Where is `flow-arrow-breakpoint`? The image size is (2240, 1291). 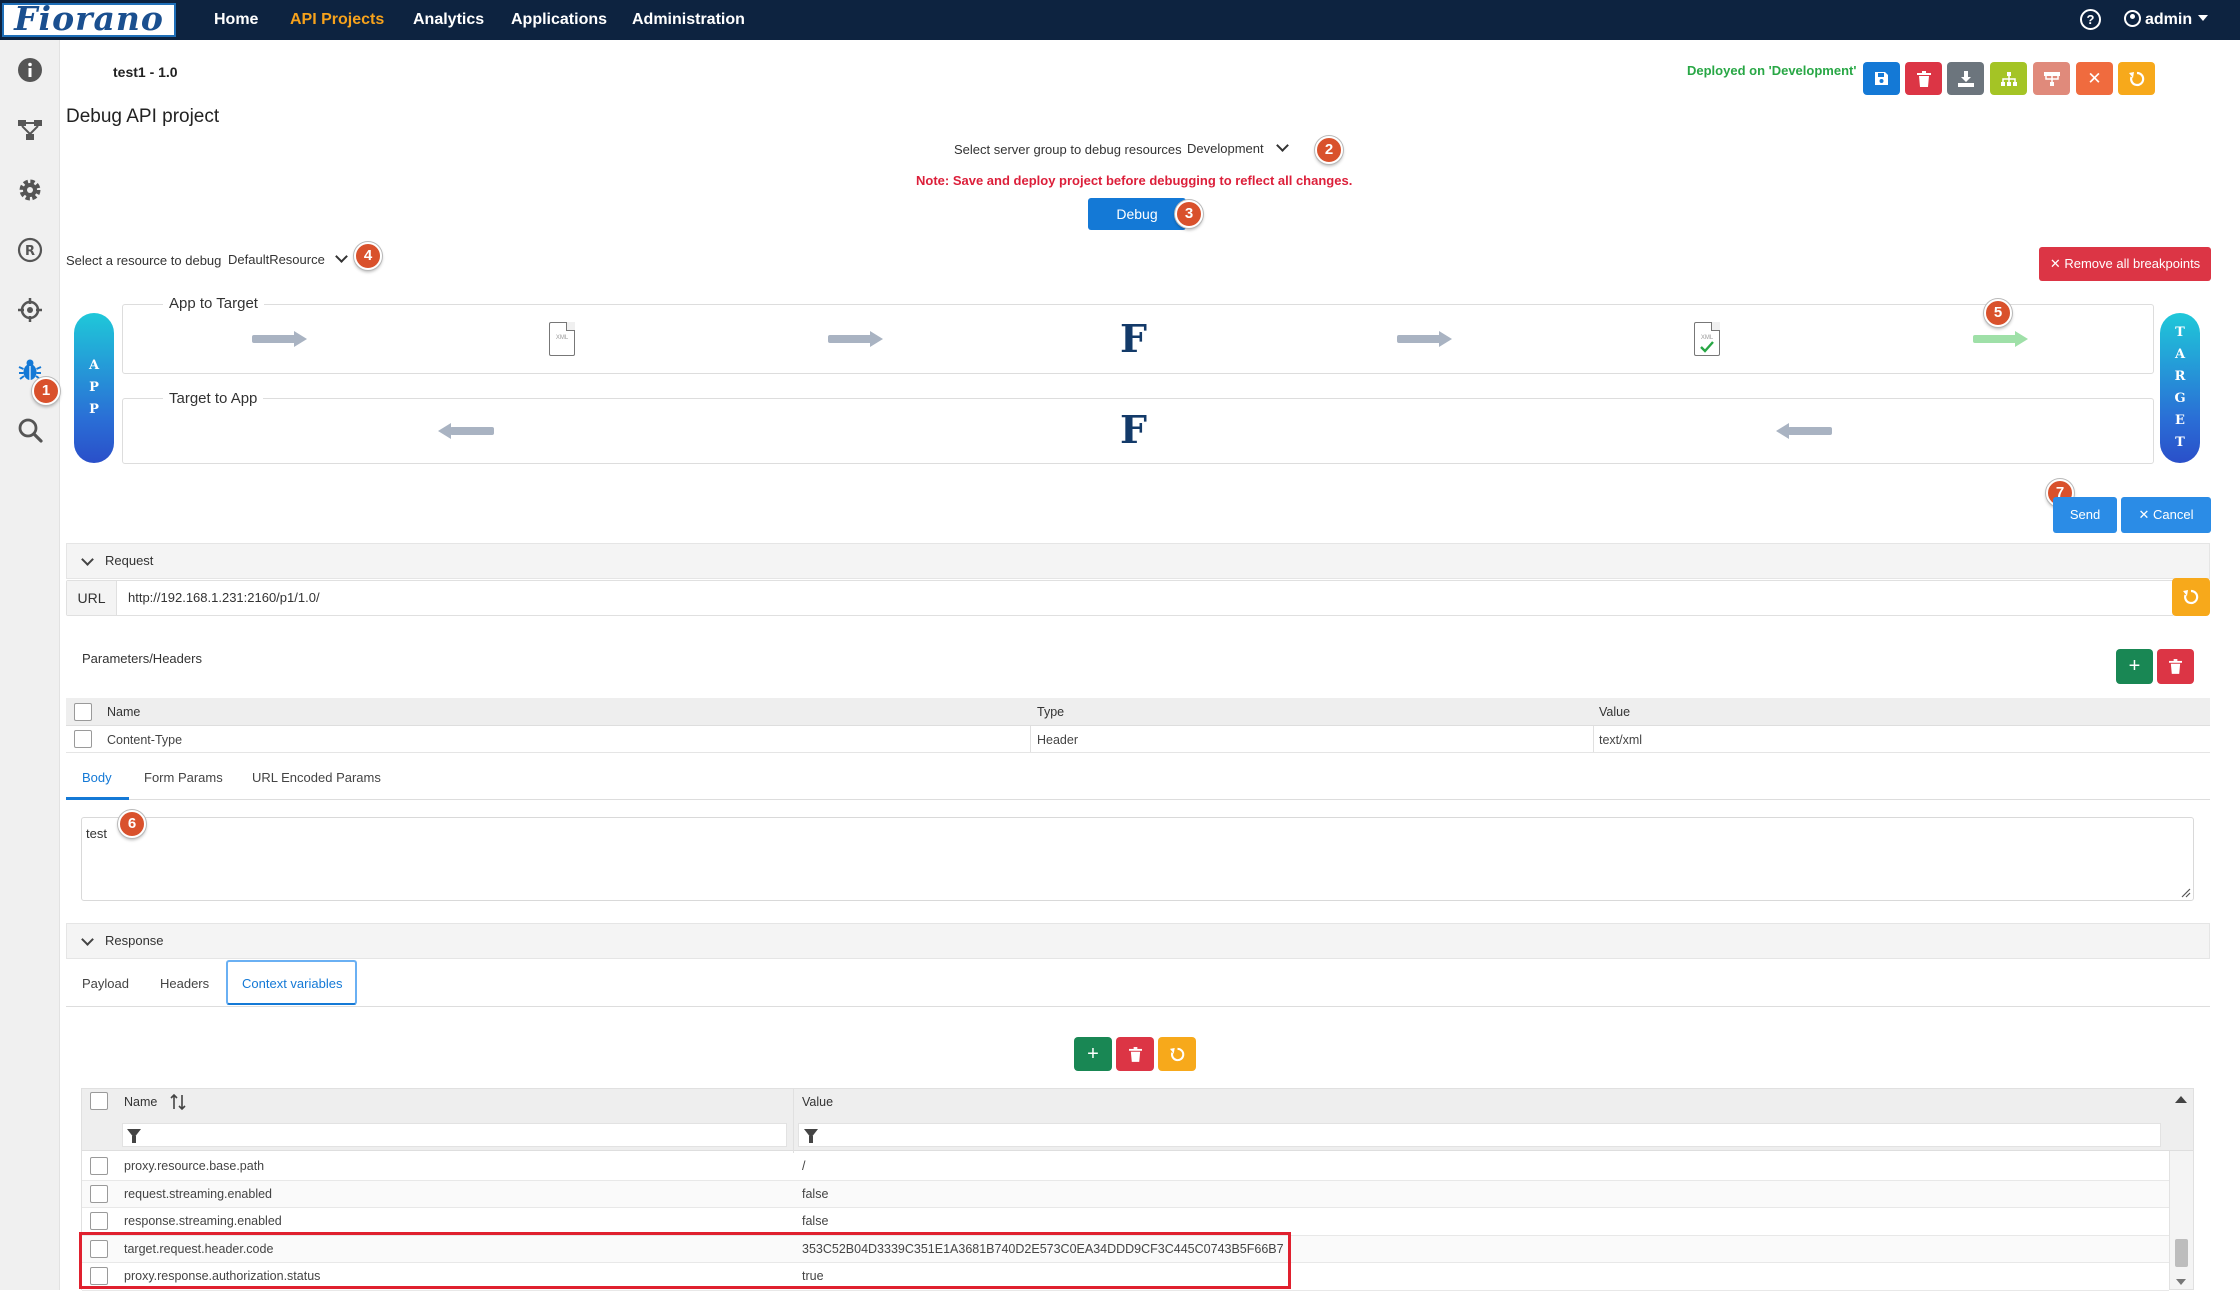 flow-arrow-breakpoint is located at coordinates (2001, 339).